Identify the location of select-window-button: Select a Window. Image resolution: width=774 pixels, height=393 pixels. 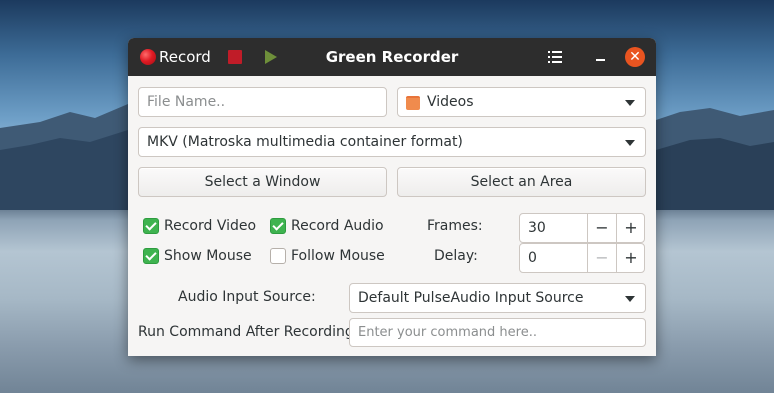
(262, 182).